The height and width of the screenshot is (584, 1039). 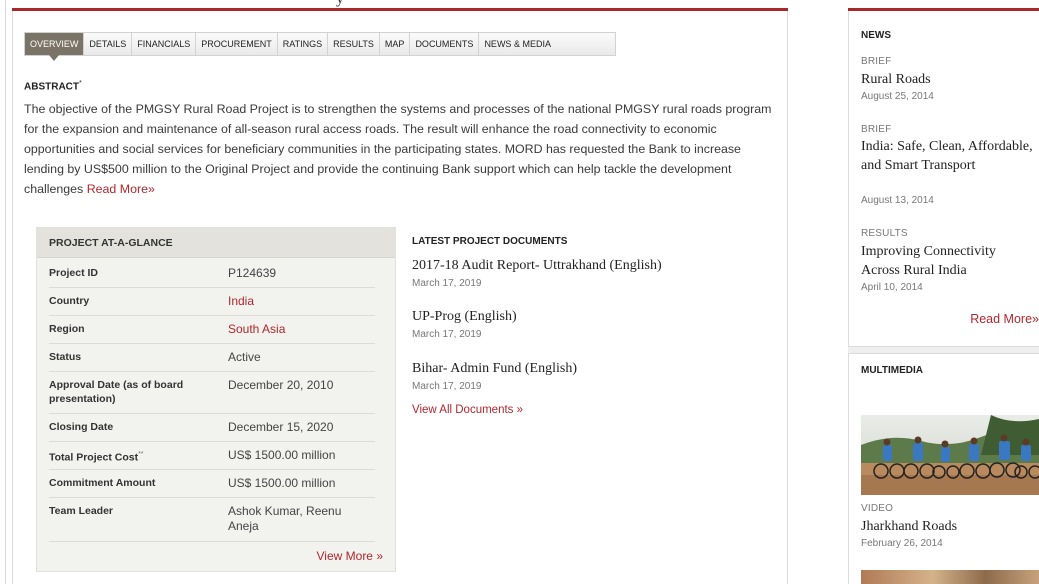 I want to click on glance-row-commitment: Commitment Amount US$ 1500.00 million, so click(x=212, y=487).